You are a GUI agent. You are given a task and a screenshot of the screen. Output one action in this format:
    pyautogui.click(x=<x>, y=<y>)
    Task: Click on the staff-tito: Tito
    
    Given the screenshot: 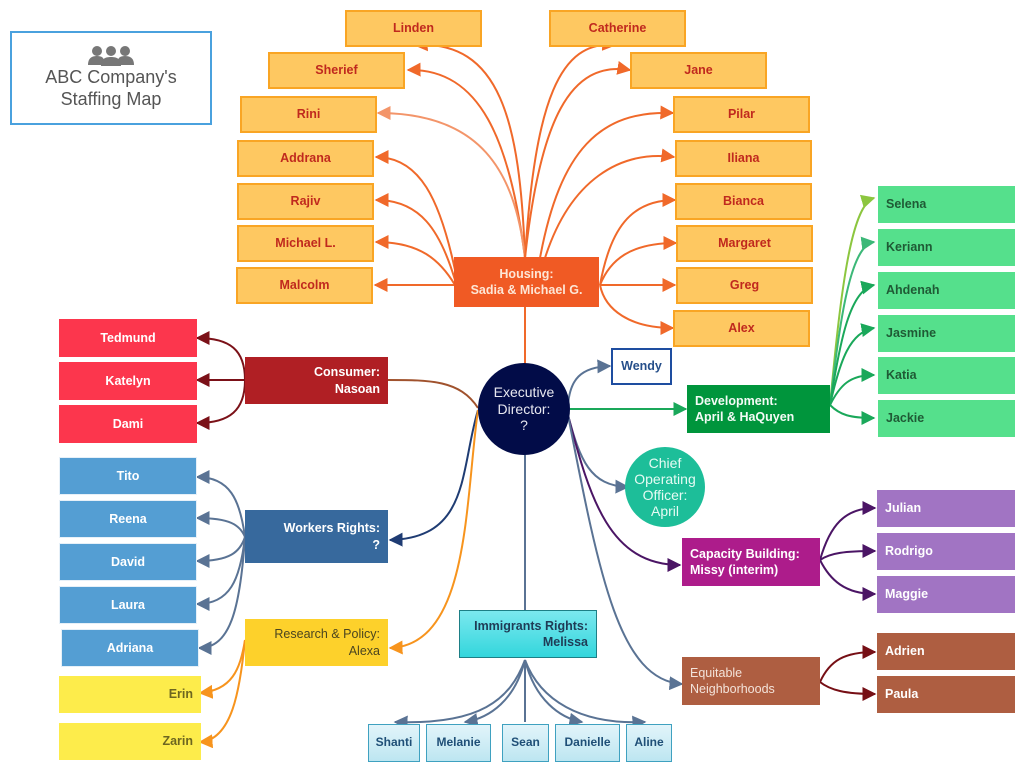 What is the action you would take?
    pyautogui.click(x=128, y=476)
    